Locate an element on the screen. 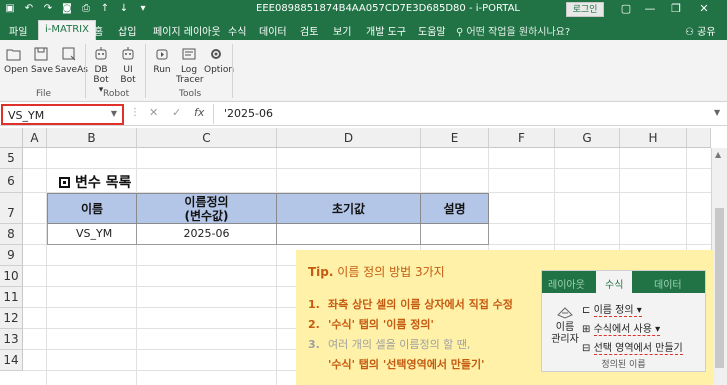 The height and width of the screenshot is (385, 727). tab-file: 파일 is located at coordinates (18, 30).